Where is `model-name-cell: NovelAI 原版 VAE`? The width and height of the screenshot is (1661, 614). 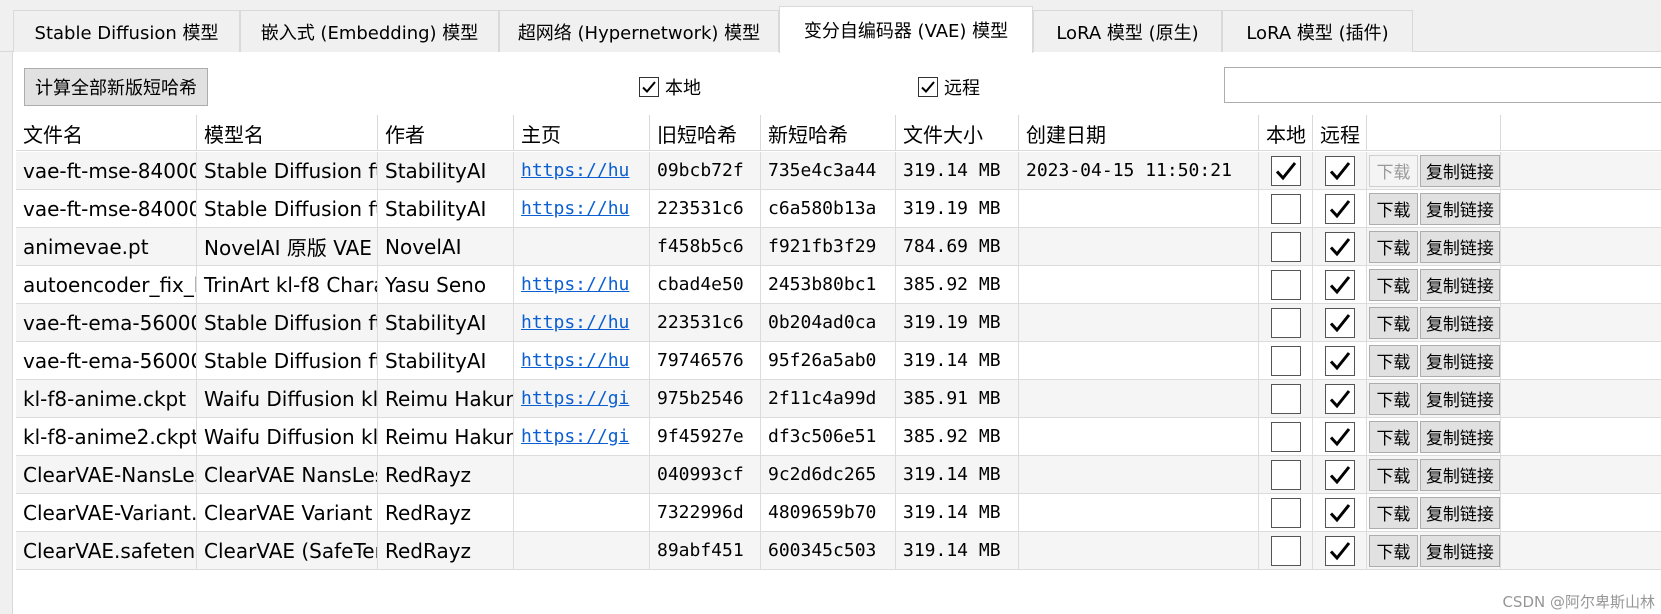
model-name-cell: NovelAI 原版 VAE is located at coordinates (287, 246).